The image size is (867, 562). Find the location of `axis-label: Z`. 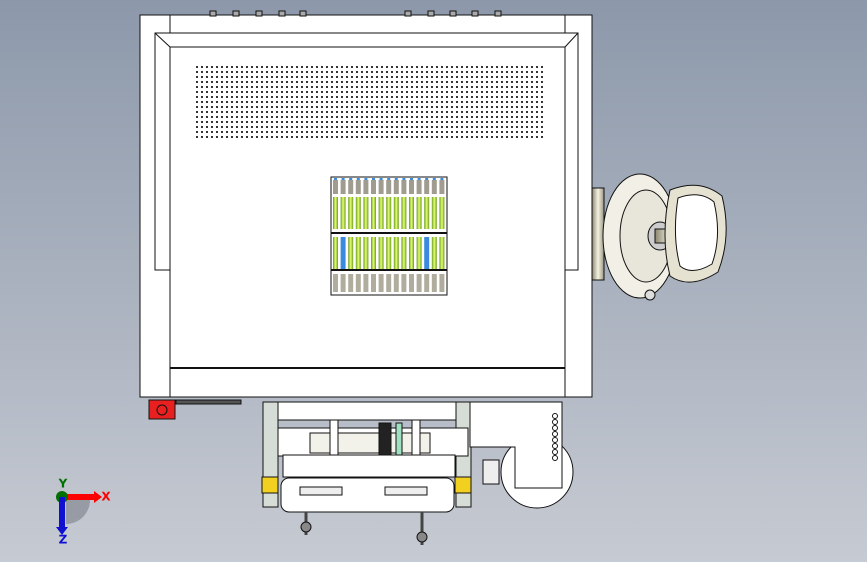

axis-label: Z is located at coordinates (63, 539).